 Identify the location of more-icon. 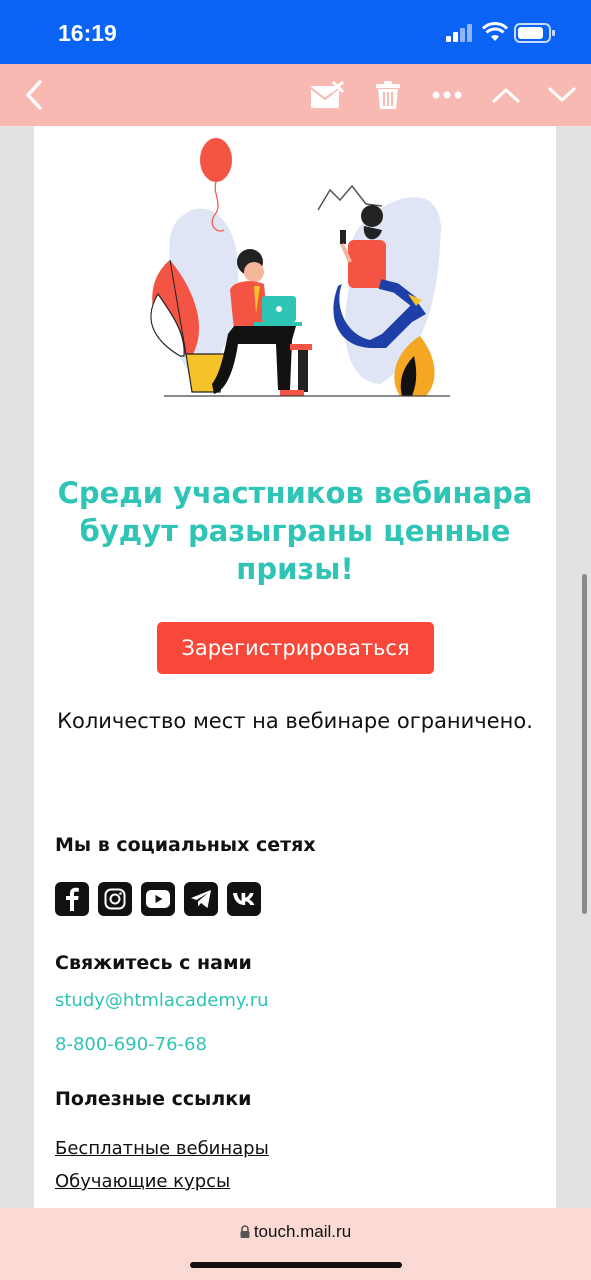
(447, 95).